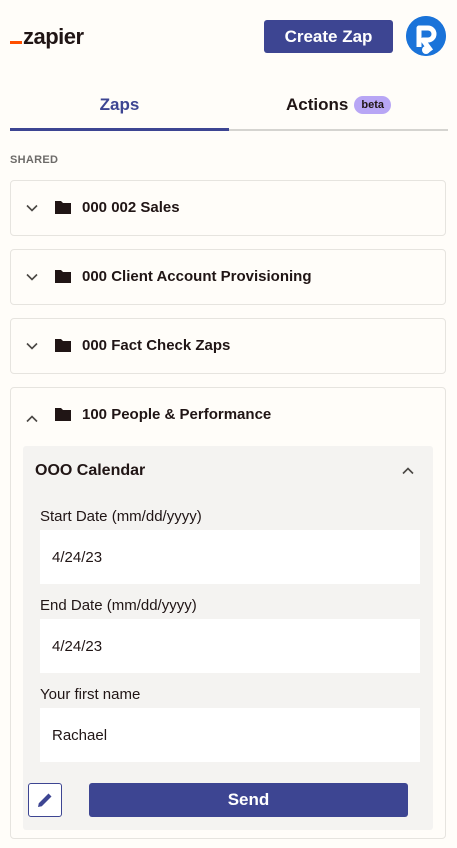  I want to click on folder-row: 000 Fact Check Zaps, so click(228, 346).